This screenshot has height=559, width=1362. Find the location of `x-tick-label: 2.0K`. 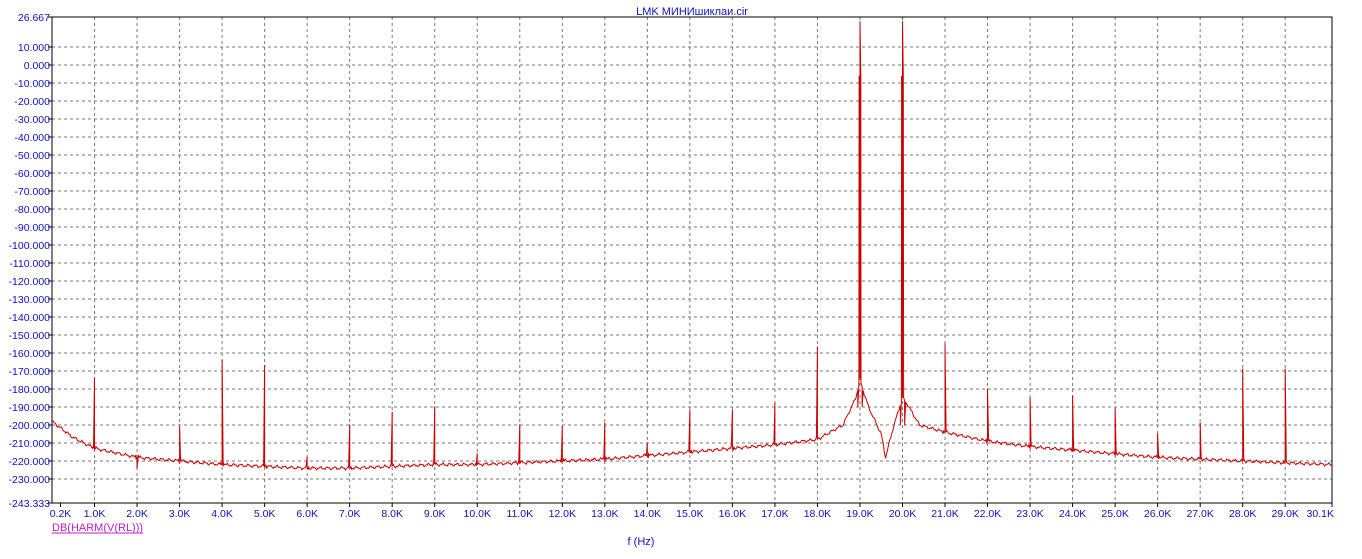

x-tick-label: 2.0K is located at coordinates (137, 514).